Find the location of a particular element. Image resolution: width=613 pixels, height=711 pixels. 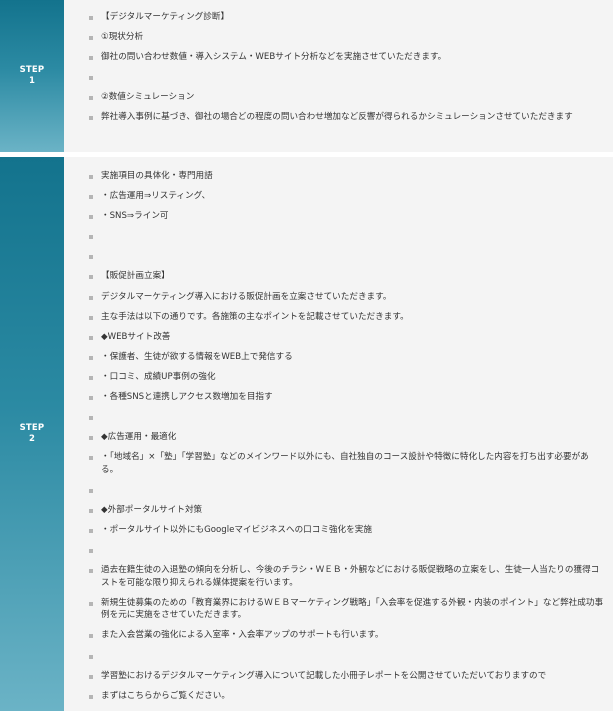

step-1-label: STEP 1 is located at coordinates (32, 76).